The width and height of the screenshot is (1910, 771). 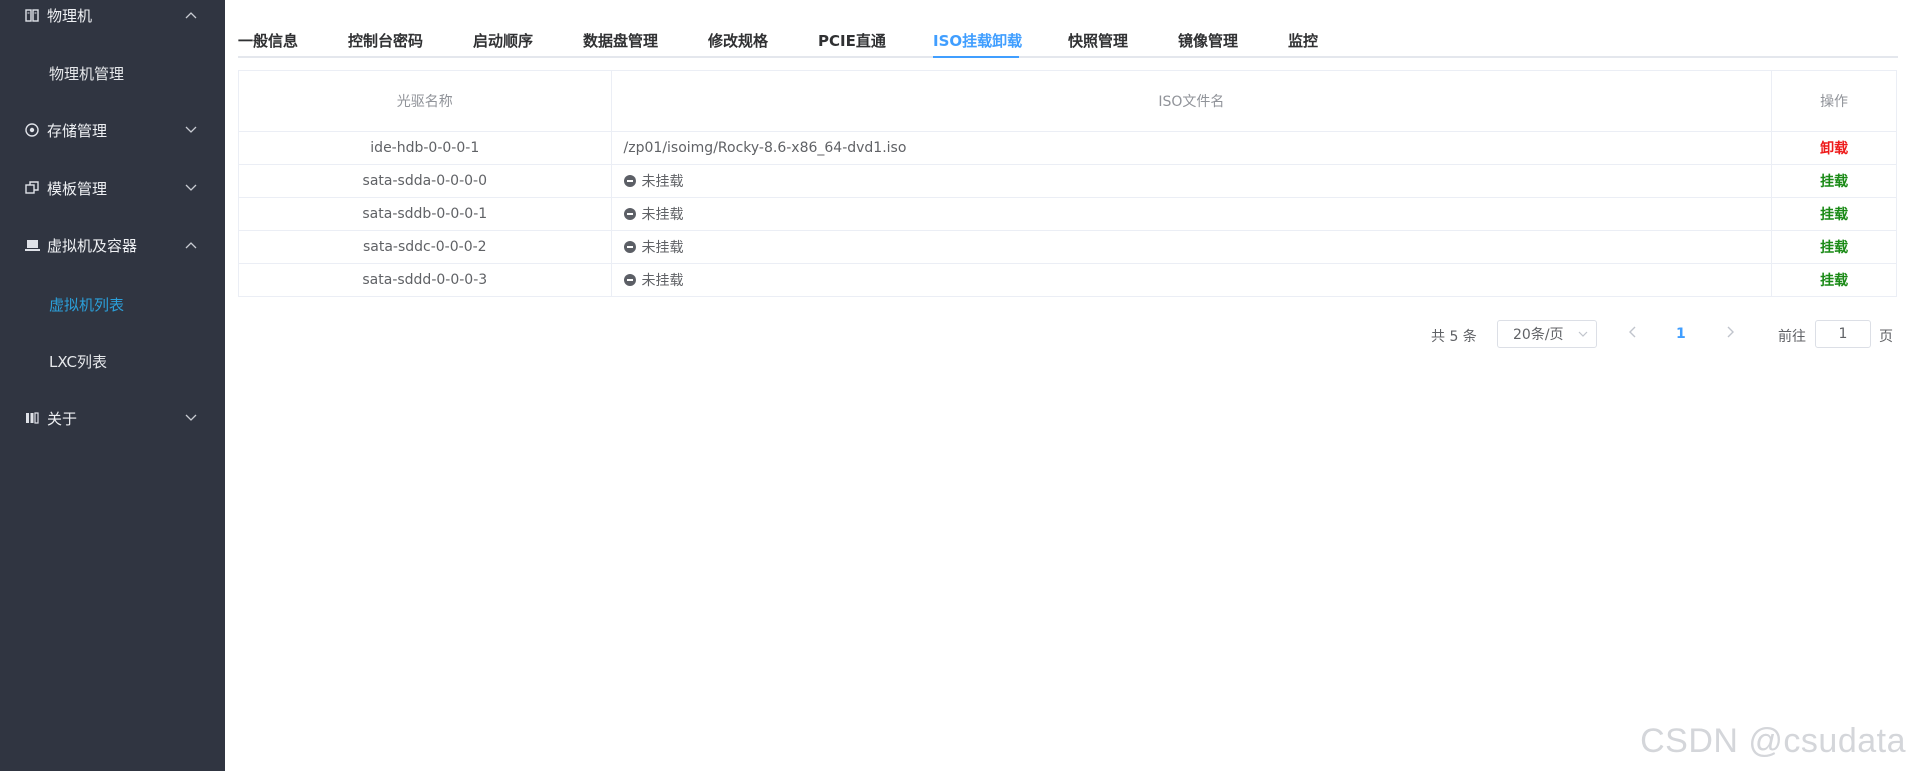 What do you see at coordinates (32, 130) in the screenshot?
I see `disk-icon` at bounding box center [32, 130].